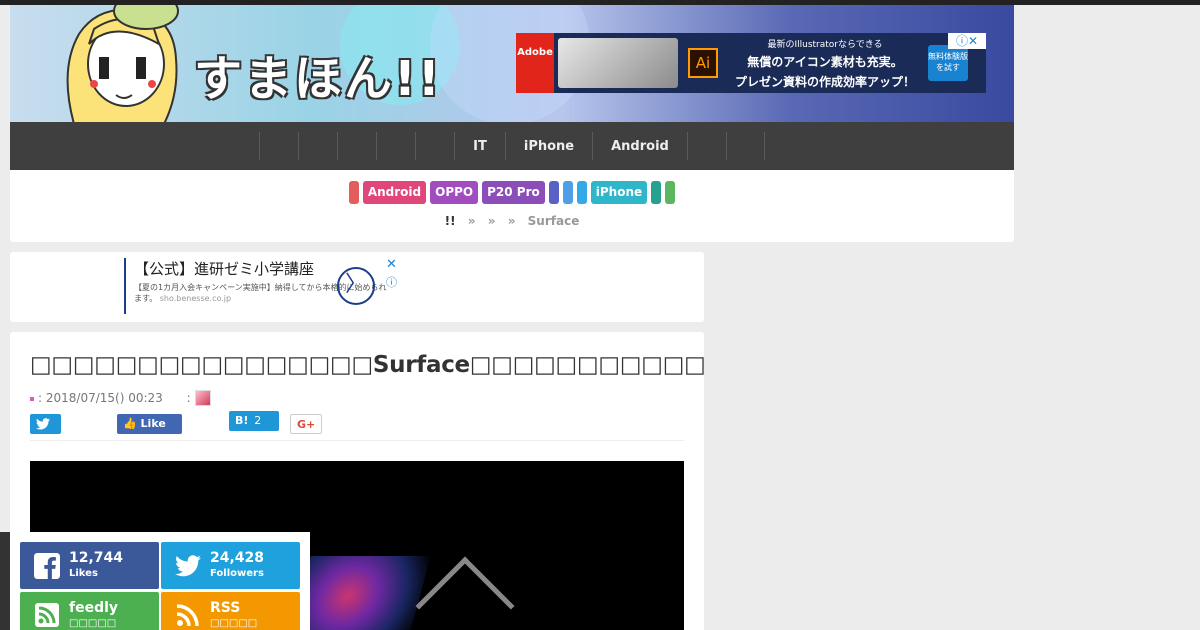  Describe the element at coordinates (96, 558) in the screenshot. I see `facebook-count: 12,744` at that location.